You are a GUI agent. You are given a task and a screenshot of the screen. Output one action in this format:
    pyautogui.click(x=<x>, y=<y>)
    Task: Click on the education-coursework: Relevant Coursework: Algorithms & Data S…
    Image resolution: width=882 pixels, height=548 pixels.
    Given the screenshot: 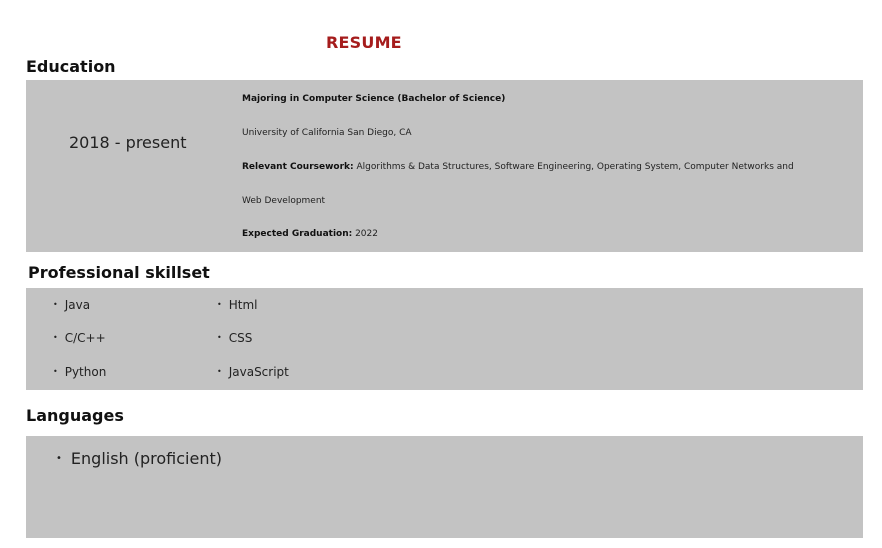 What is the action you would take?
    pyautogui.click(x=518, y=167)
    